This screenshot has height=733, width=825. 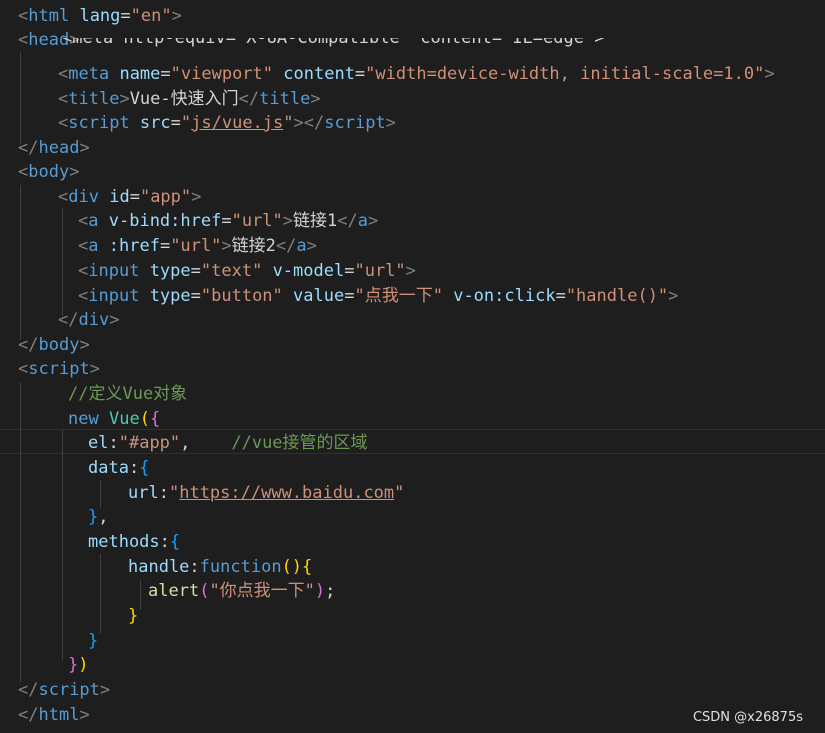 What do you see at coordinates (119, 468) in the screenshot?
I see `code-line: data:{` at bounding box center [119, 468].